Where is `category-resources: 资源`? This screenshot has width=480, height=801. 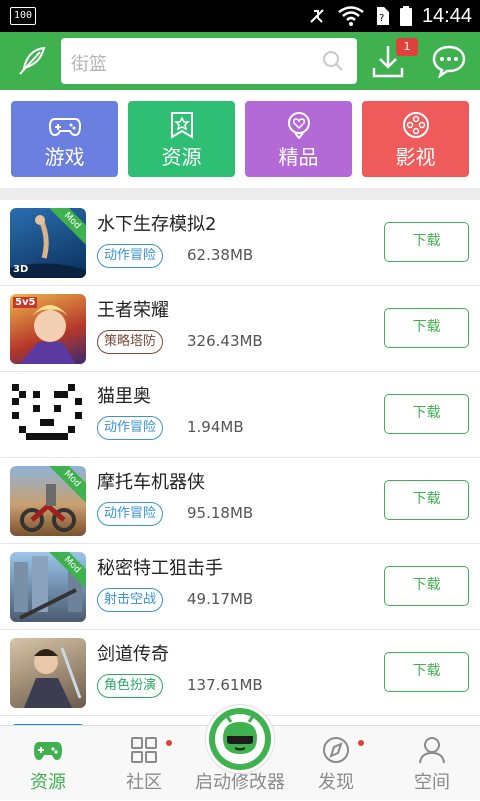 category-resources: 资源 is located at coordinates (181, 139).